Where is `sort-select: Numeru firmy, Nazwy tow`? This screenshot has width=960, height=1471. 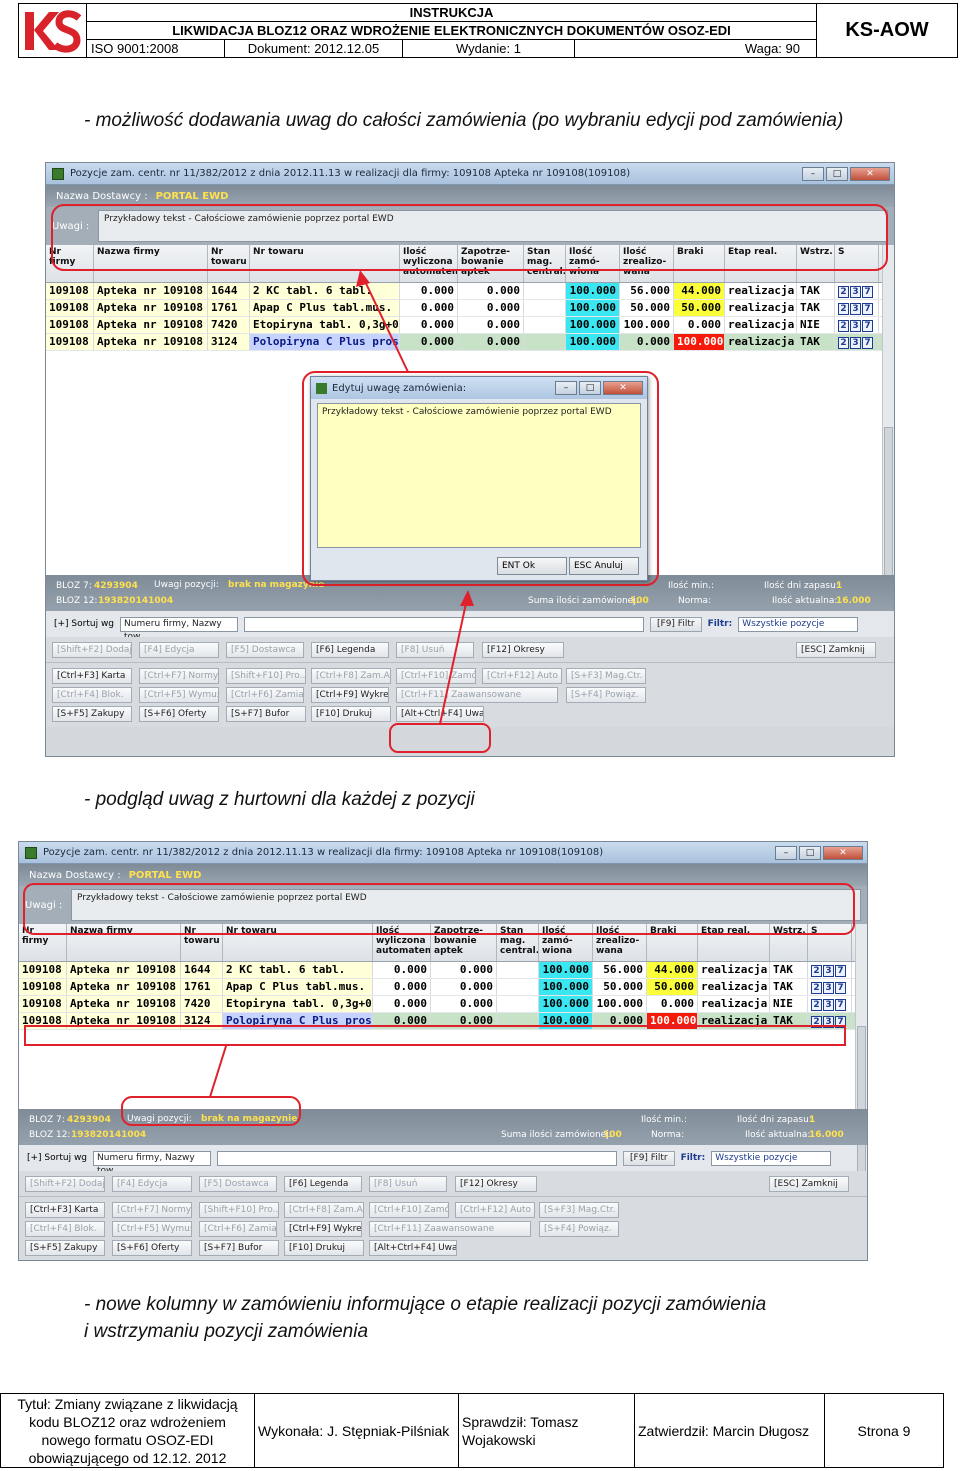
sort-select: Numeru firmy, Nazwy tow is located at coordinates (179, 629).